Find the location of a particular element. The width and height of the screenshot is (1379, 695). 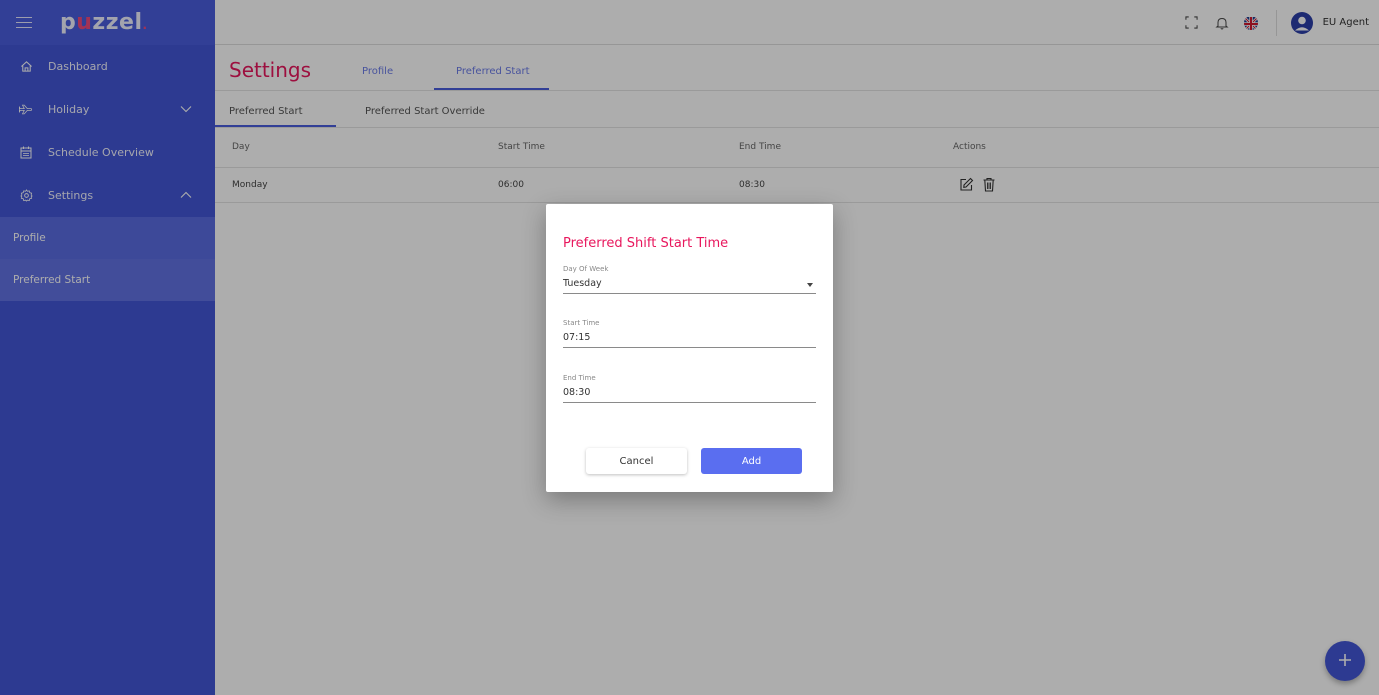

start-time-input: 07:15 is located at coordinates (689, 340).